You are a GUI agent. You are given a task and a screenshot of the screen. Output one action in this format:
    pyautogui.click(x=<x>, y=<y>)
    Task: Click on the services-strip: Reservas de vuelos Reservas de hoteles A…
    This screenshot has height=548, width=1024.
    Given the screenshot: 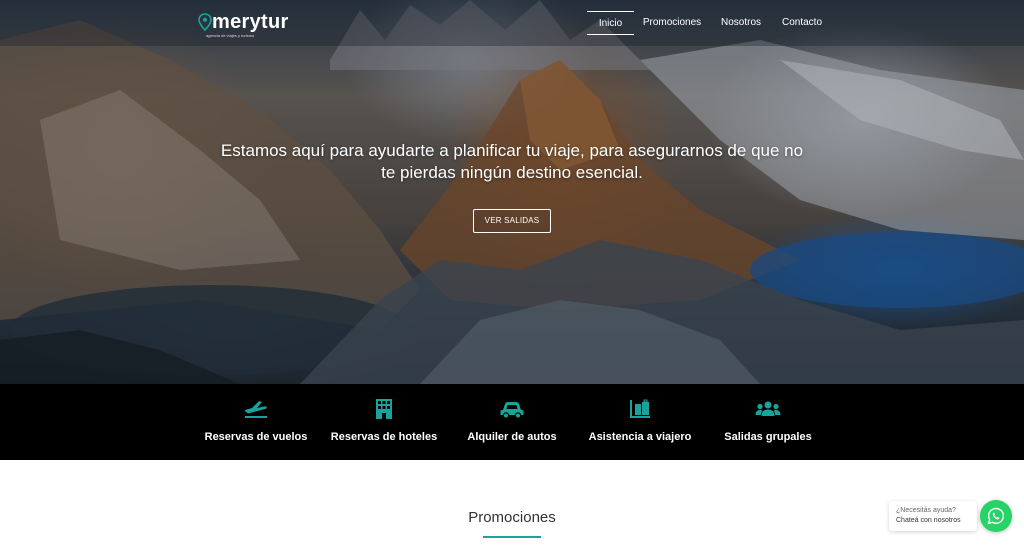 What is the action you would take?
    pyautogui.click(x=512, y=422)
    